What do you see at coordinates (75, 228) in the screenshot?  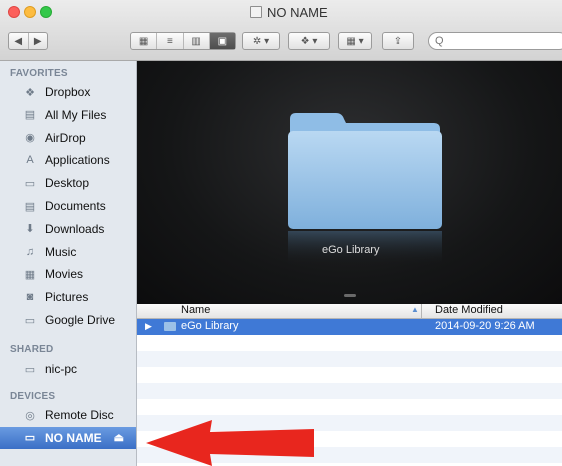 I see `sidebar-item-label: Downloads` at bounding box center [75, 228].